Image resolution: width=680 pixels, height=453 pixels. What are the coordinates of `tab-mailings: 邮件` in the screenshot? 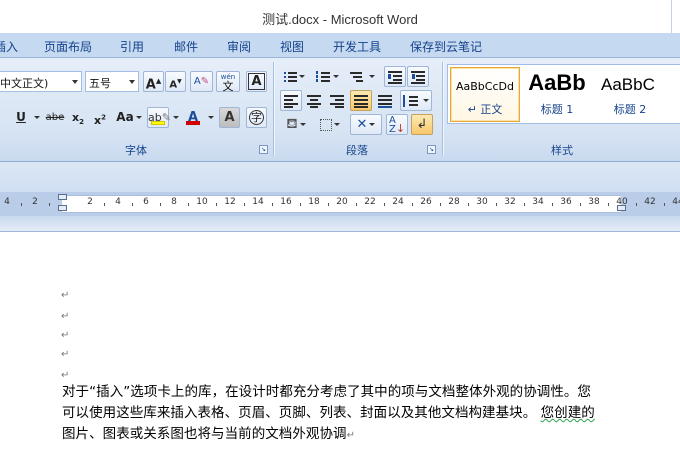 It's located at (186, 46).